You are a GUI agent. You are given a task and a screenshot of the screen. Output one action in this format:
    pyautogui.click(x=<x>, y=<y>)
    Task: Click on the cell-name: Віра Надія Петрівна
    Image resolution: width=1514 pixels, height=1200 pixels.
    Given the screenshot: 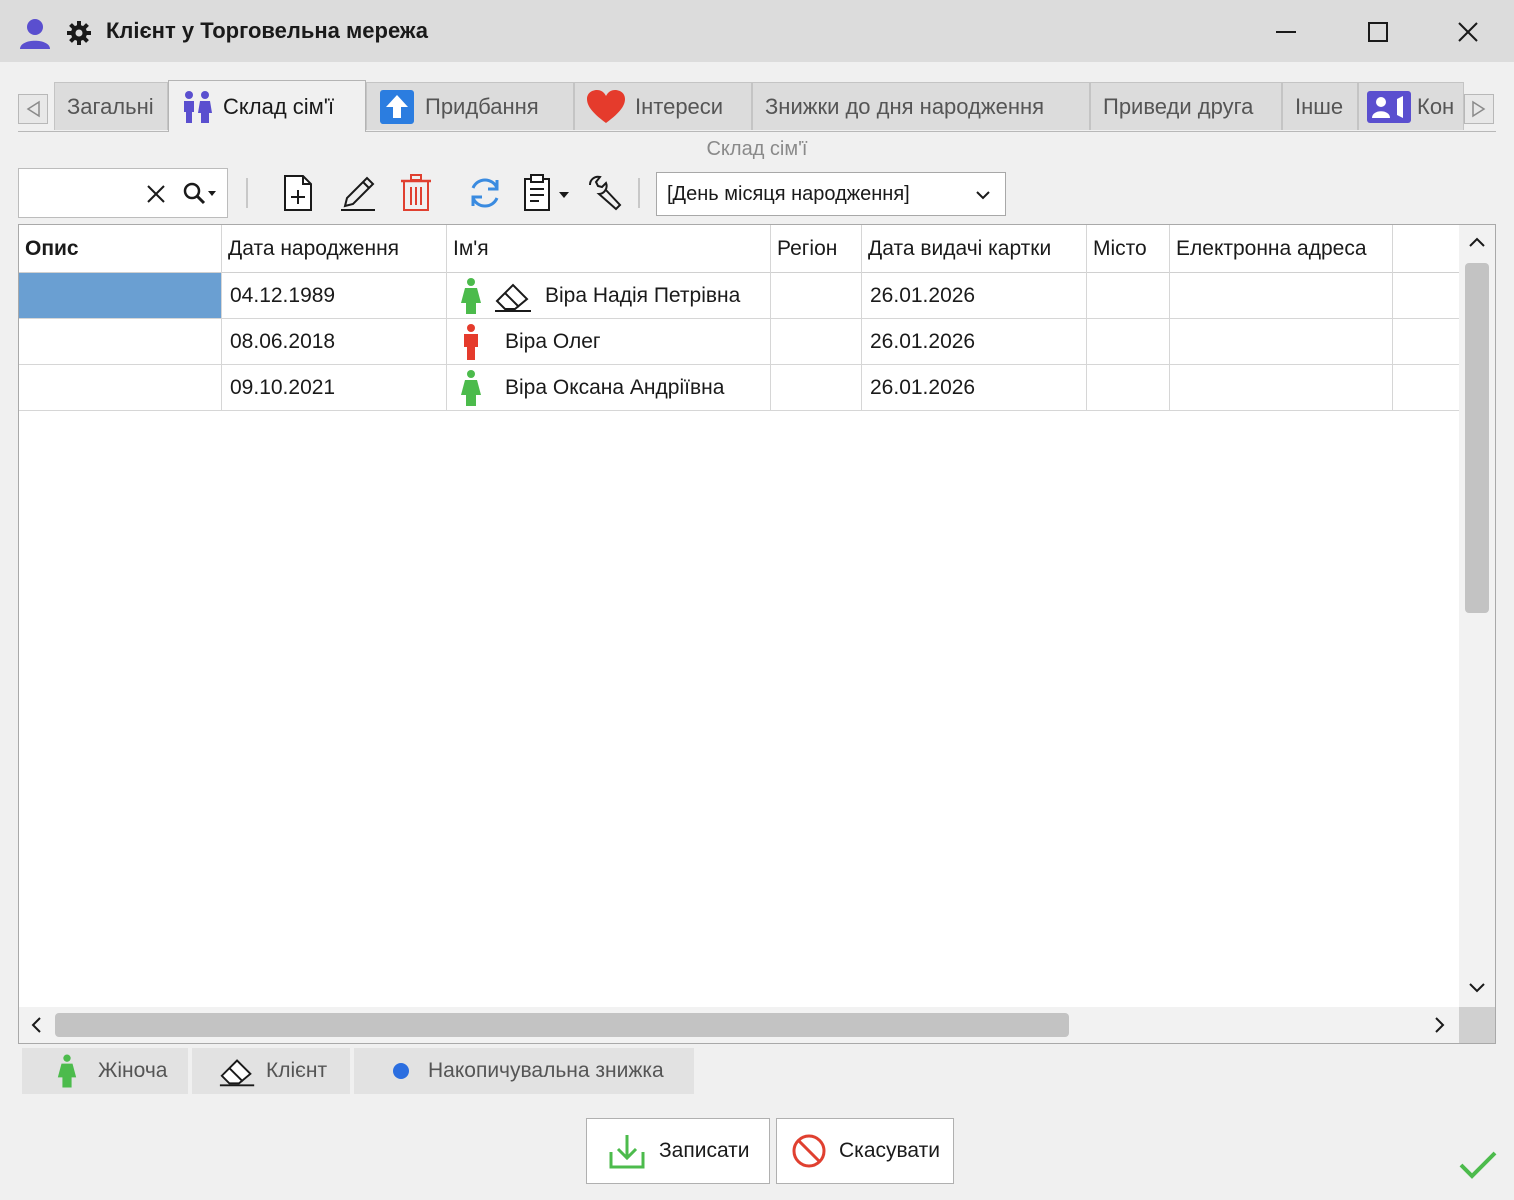 What is the action you would take?
    pyautogui.click(x=609, y=295)
    